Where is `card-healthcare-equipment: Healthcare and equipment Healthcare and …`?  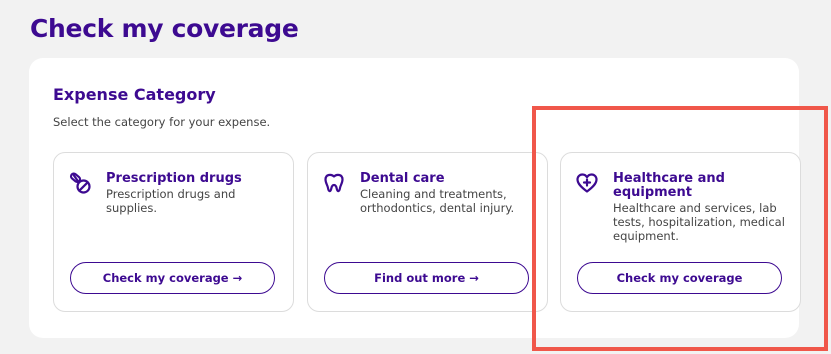
card-healthcare-equipment: Healthcare and equipment Healthcare and … is located at coordinates (680, 232).